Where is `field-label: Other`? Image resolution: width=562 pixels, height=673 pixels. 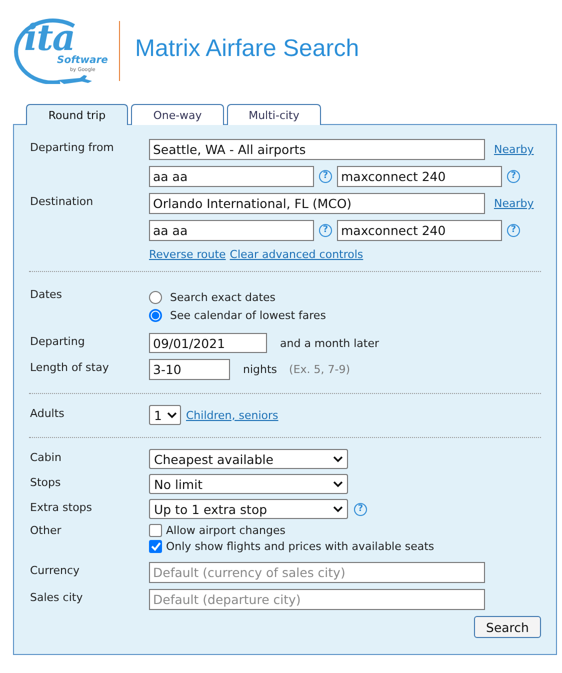
field-label: Other is located at coordinates (46, 530).